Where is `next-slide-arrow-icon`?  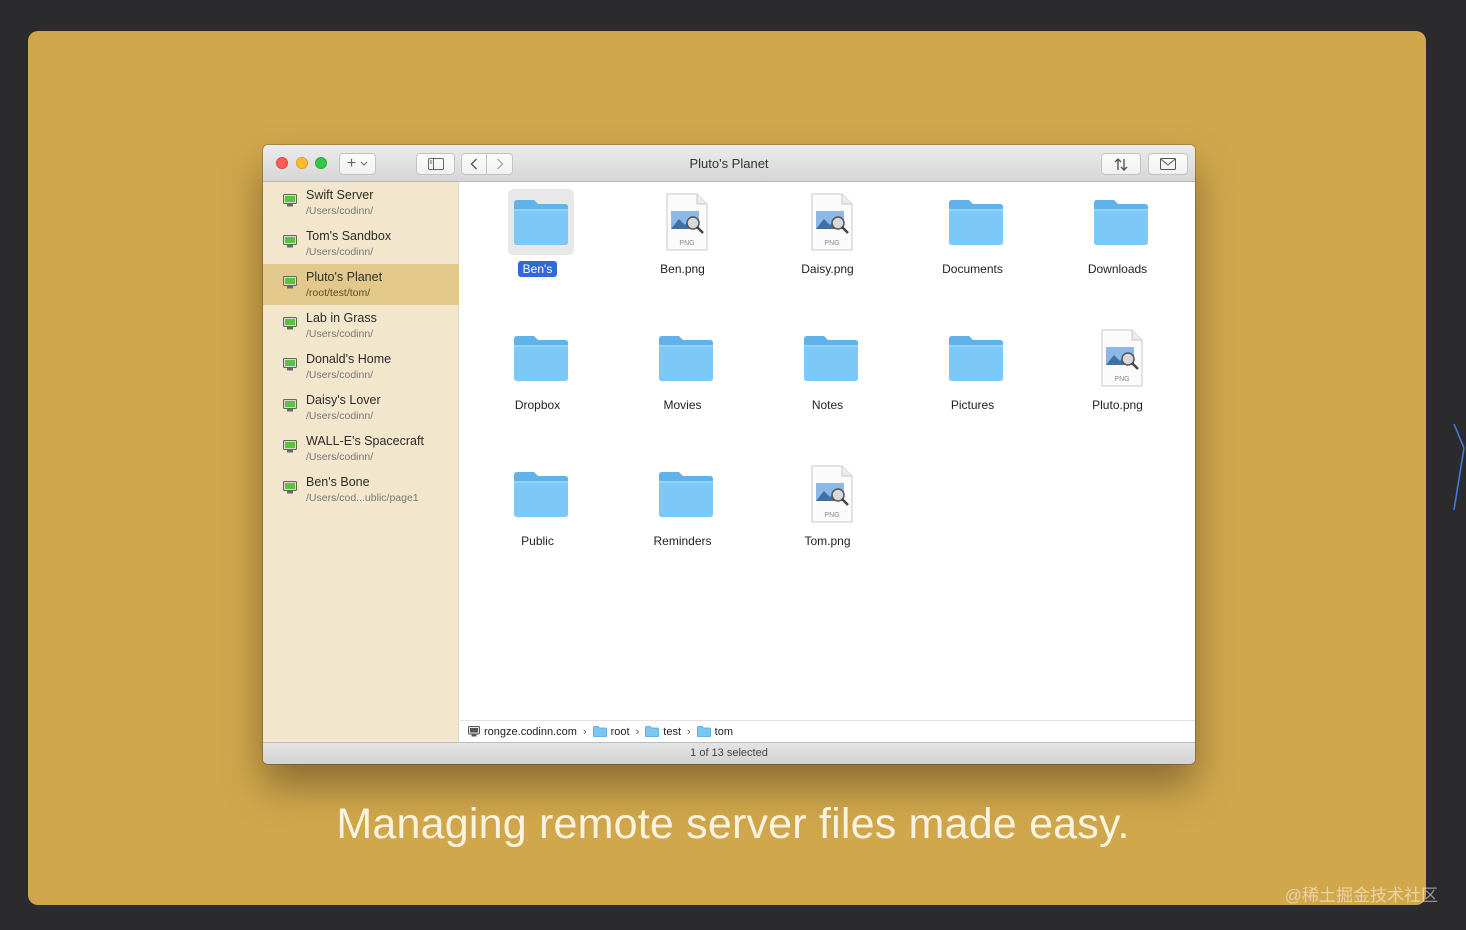
next-slide-arrow-icon is located at coordinates (1458, 466).